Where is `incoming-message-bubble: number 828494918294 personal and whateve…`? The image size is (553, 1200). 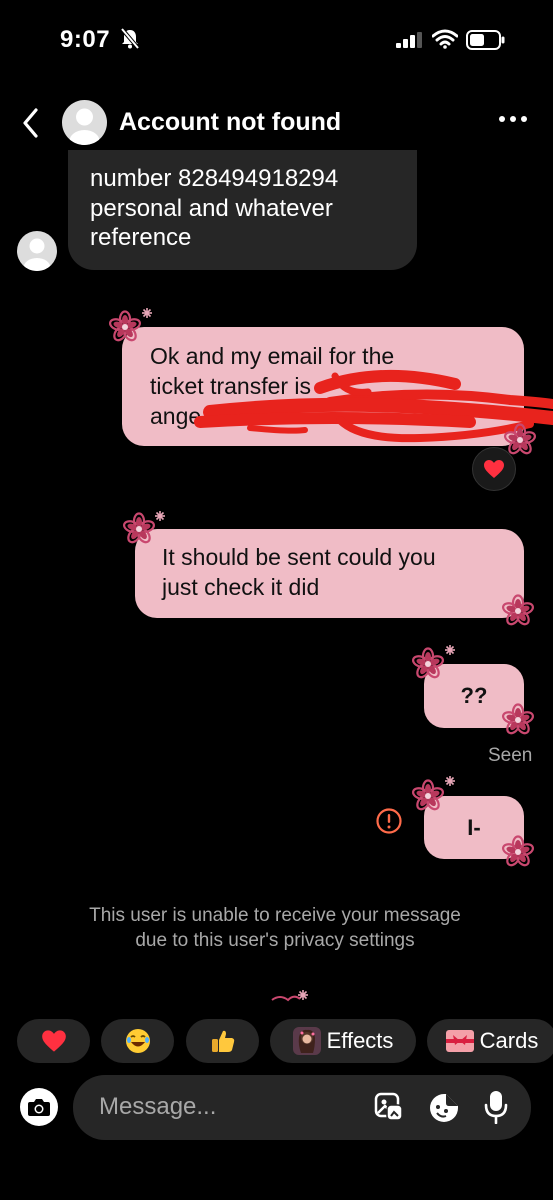 incoming-message-bubble: number 828494918294 personal and whateve… is located at coordinates (242, 210).